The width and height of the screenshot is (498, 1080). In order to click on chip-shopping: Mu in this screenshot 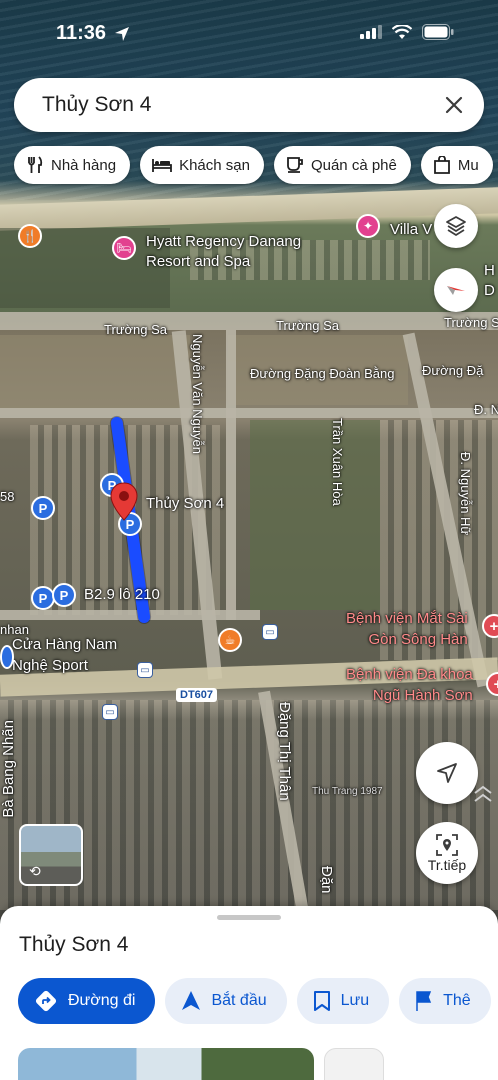, I will do `click(456, 165)`.